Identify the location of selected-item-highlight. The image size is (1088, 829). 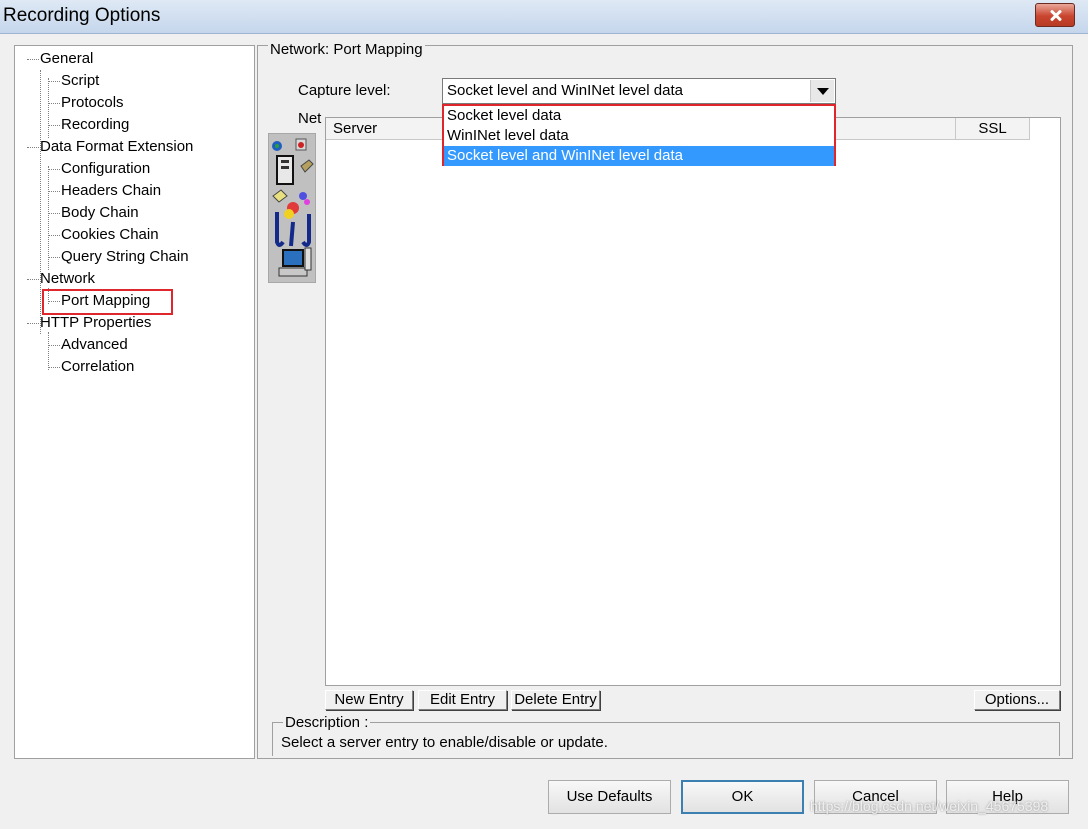
(107, 302).